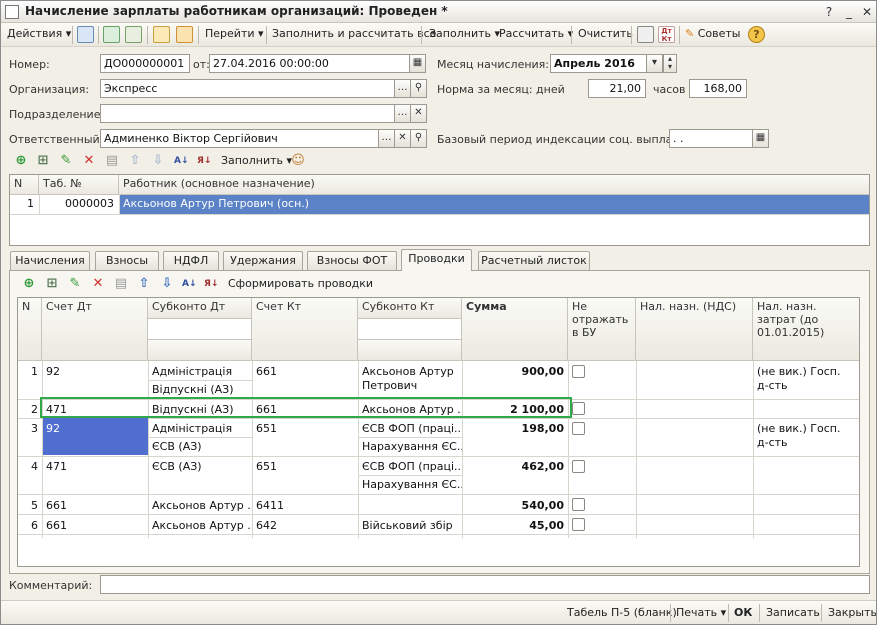 Image resolution: width=877 pixels, height=625 pixels. What do you see at coordinates (418, 88) in the screenshot?
I see `org-search-icon: ⚲` at bounding box center [418, 88].